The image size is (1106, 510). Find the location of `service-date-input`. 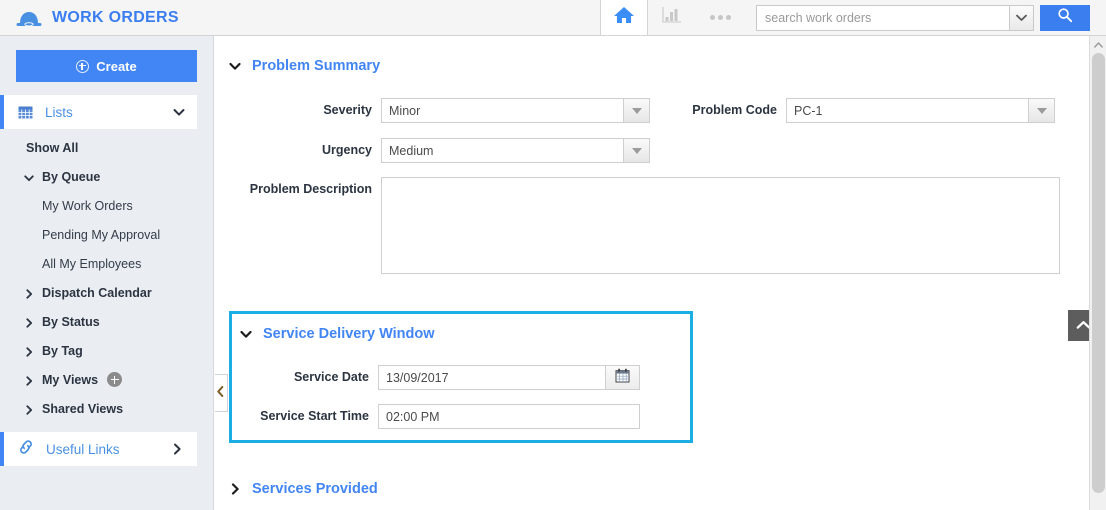

service-date-input is located at coordinates (492, 377).